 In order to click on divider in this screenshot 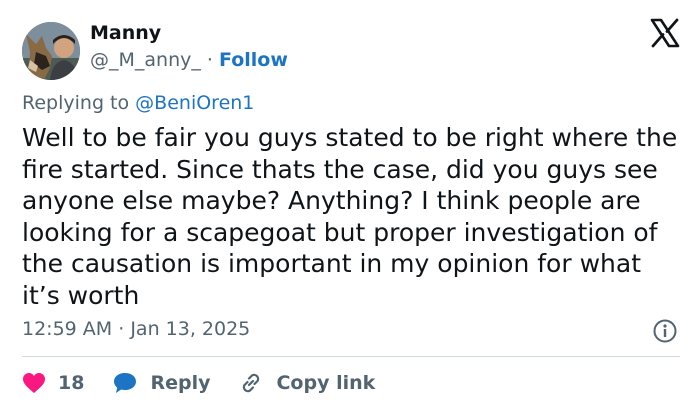, I will do `click(351, 356)`.